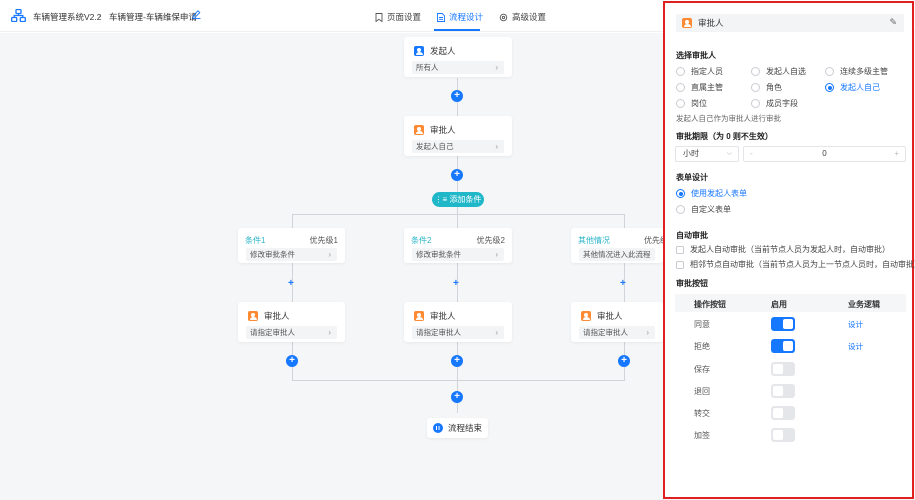 Image resolution: width=915 pixels, height=500 pixels. What do you see at coordinates (153, 17) in the screenshot?
I see `breadcrumb-current: 车辆管理-车辆维保申请` at bounding box center [153, 17].